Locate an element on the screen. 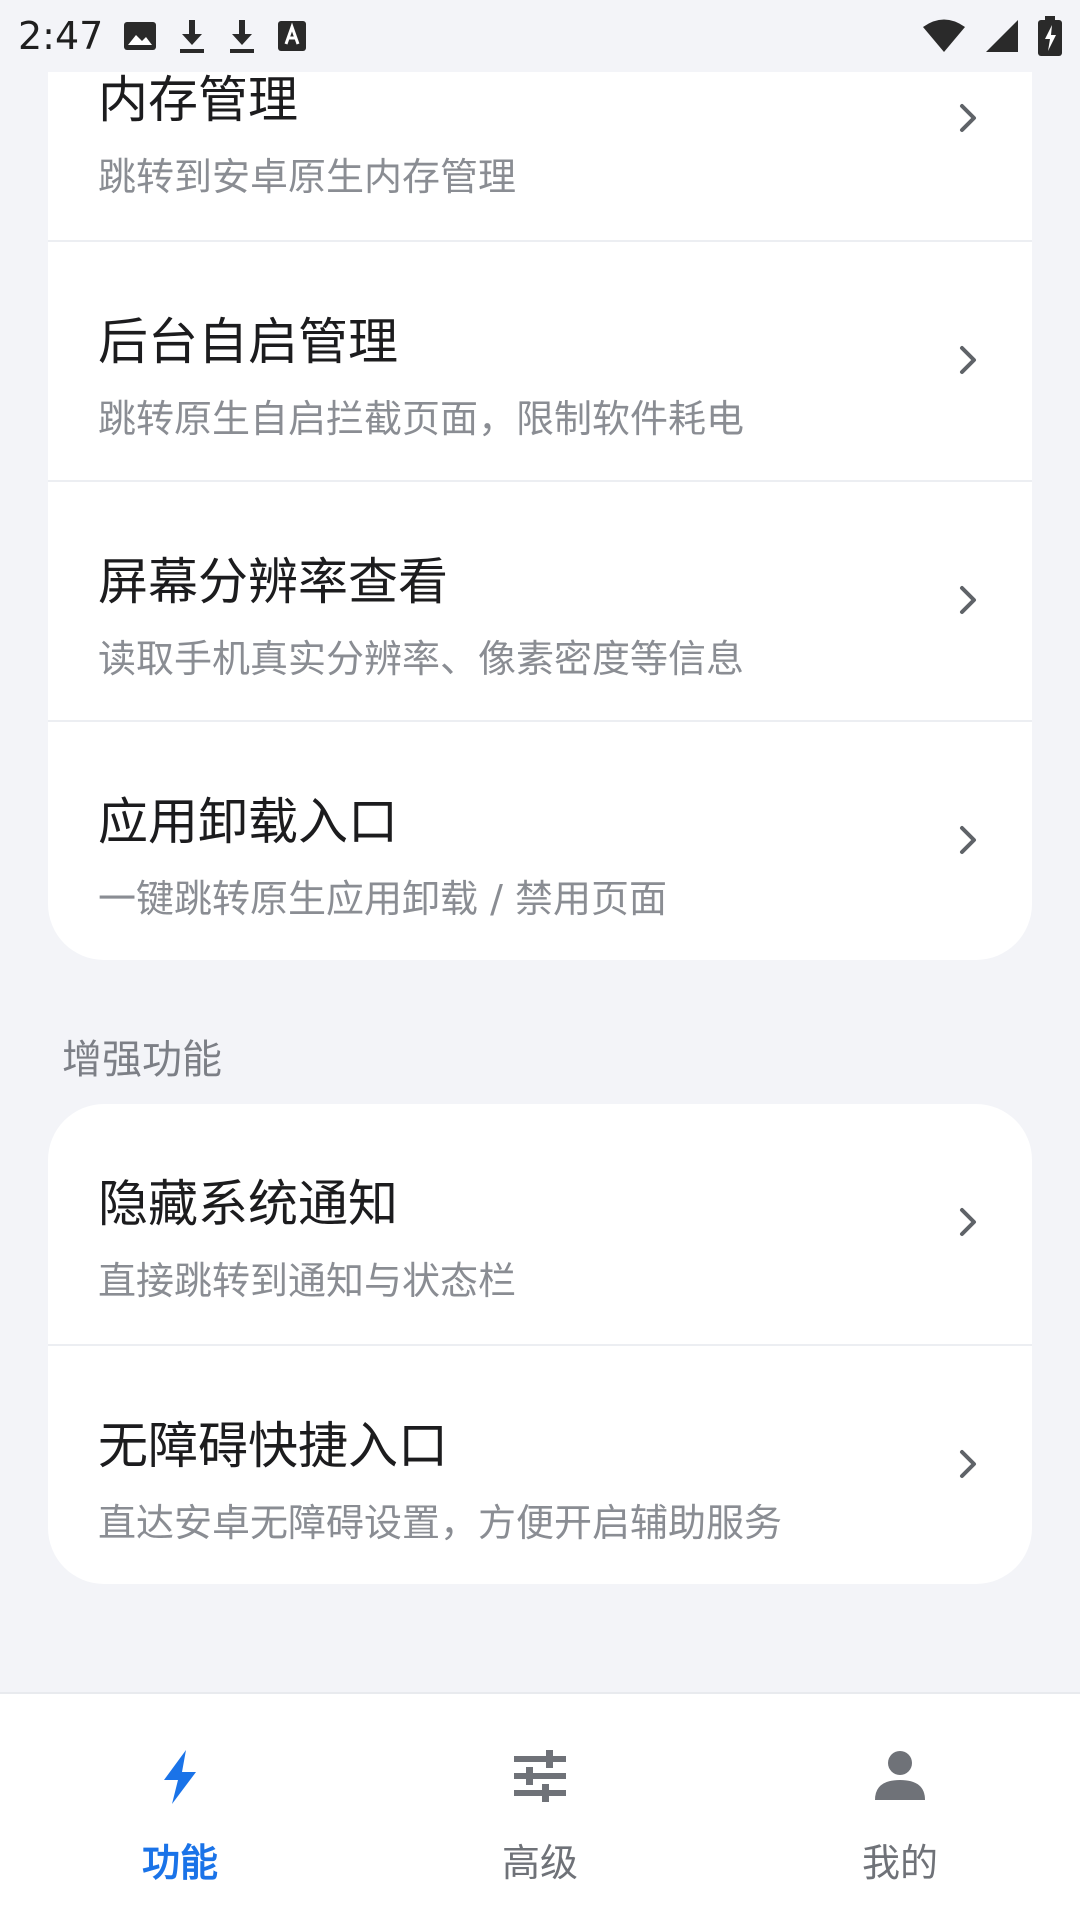 This screenshot has height=1920, width=1080. nav-tab-mine: 我的 is located at coordinates (900, 1807).